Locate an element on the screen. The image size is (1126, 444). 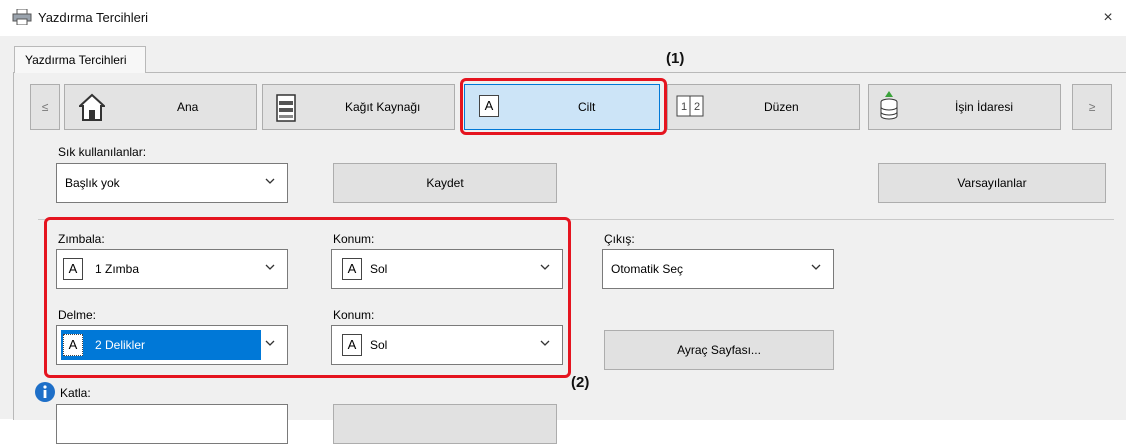
defaults-button: Varsayılanlar is located at coordinates (992, 183).